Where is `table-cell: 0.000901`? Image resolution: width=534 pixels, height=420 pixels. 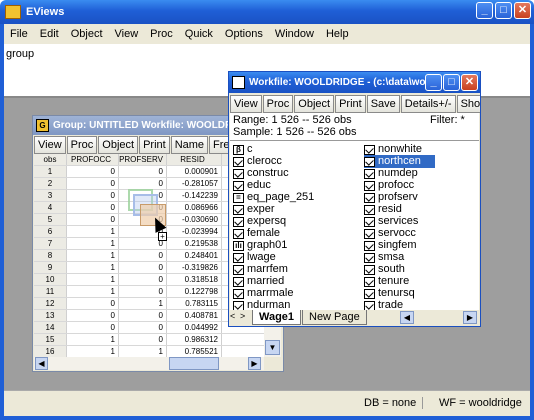 table-cell: 0.000901 is located at coordinates (194, 171).